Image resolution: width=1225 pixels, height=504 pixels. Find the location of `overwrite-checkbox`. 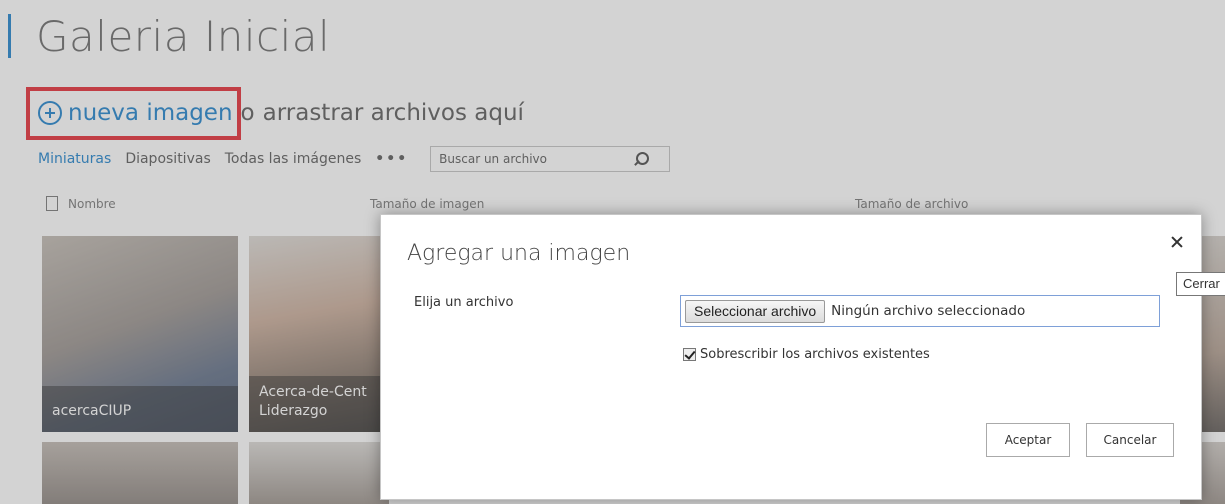

overwrite-checkbox is located at coordinates (689, 354).